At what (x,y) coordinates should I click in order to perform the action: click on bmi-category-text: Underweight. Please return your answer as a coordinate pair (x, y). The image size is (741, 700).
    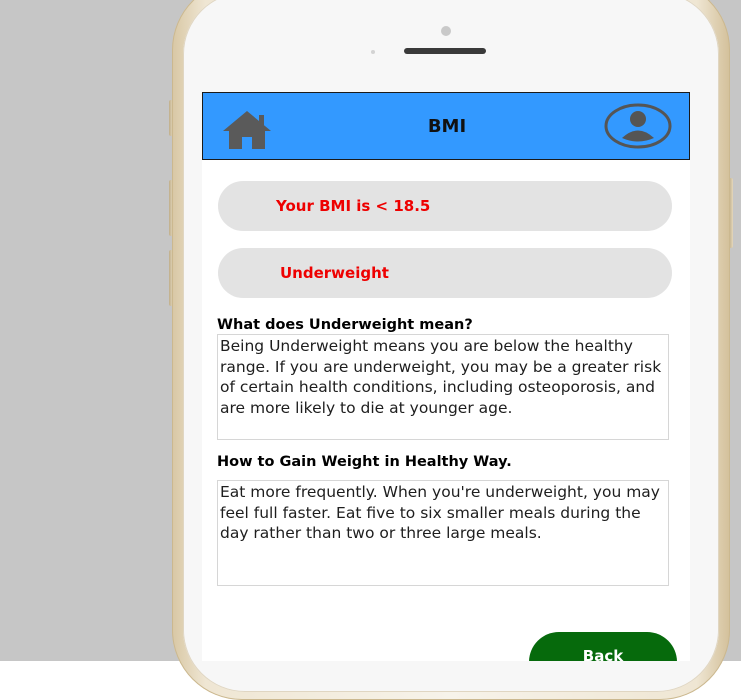
    Looking at the image, I should click on (334, 273).